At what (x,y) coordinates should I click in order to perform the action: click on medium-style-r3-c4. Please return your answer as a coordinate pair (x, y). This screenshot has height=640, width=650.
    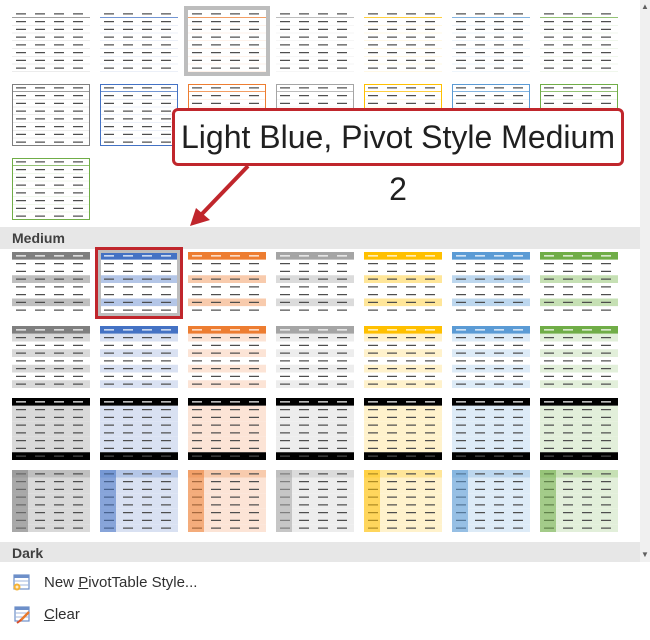
    Looking at the image, I should click on (315, 429).